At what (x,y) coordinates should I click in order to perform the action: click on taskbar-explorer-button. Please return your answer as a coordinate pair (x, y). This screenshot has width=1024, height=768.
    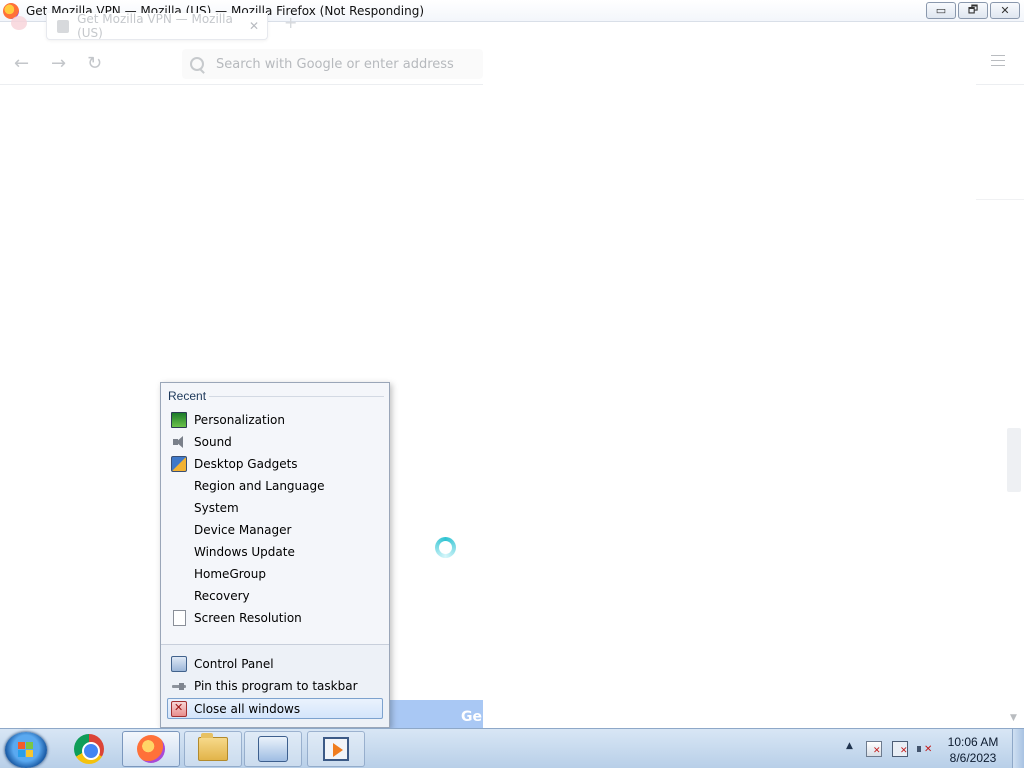
    Looking at the image, I should click on (213, 749).